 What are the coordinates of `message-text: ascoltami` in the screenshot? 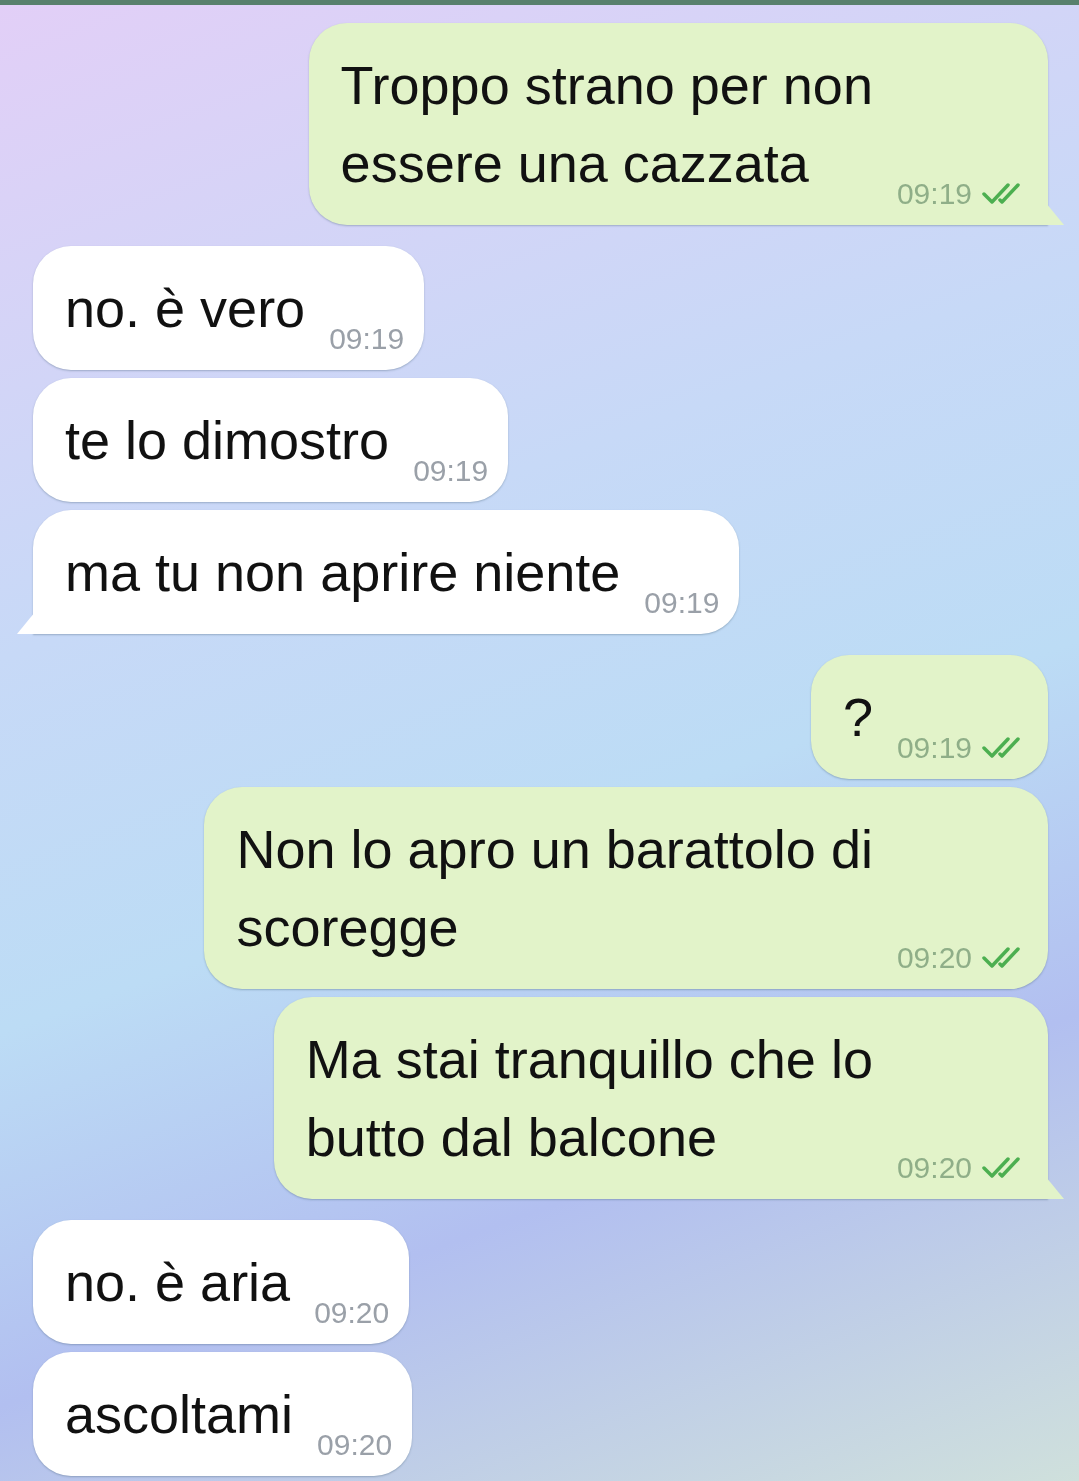 It's located at (179, 1414).